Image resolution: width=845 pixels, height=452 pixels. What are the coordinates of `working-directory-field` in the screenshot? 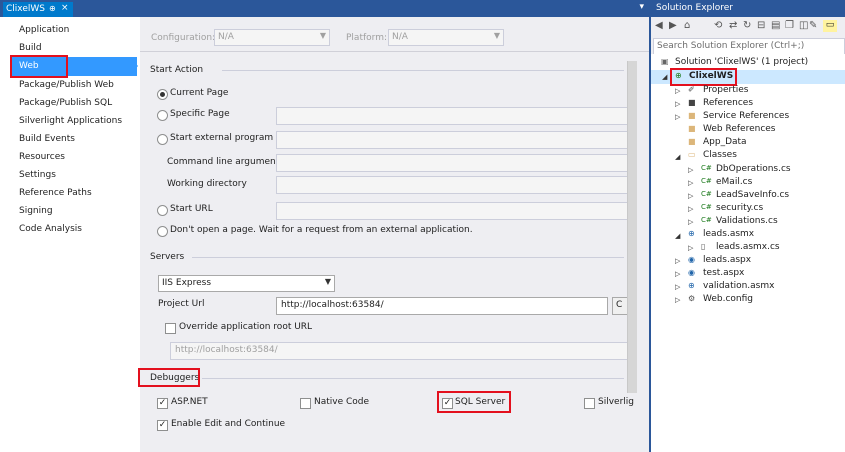 It's located at (452, 185).